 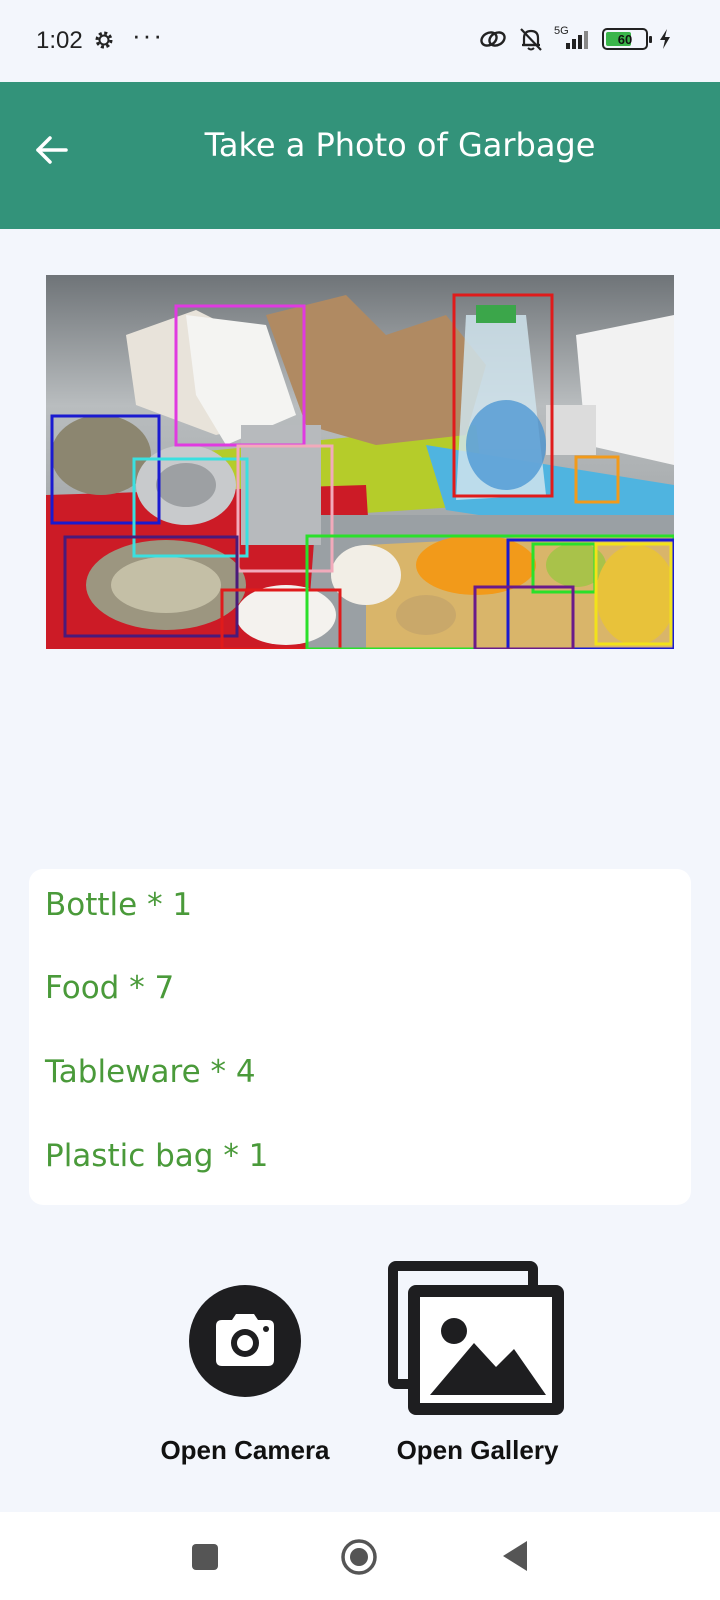 I want to click on battery-indicator: 60, so click(x=627, y=39).